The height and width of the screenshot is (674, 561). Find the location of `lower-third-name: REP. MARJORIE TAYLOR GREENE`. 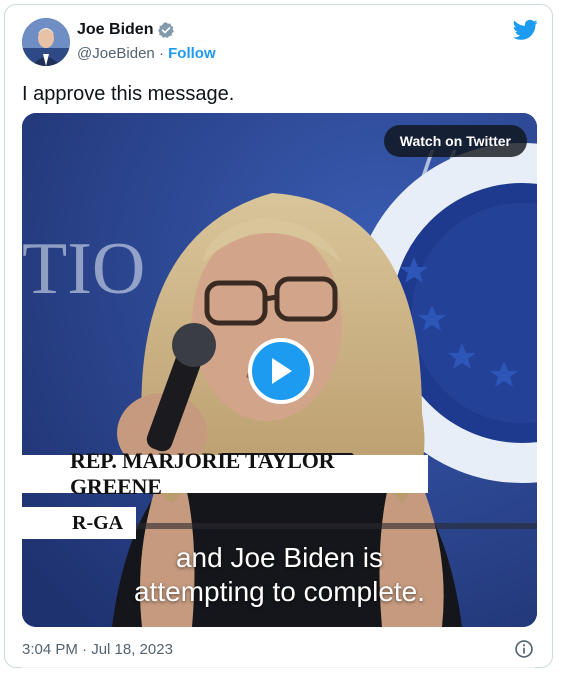

lower-third-name: REP. MARJORIE TAYLOR GREENE is located at coordinates (225, 473).